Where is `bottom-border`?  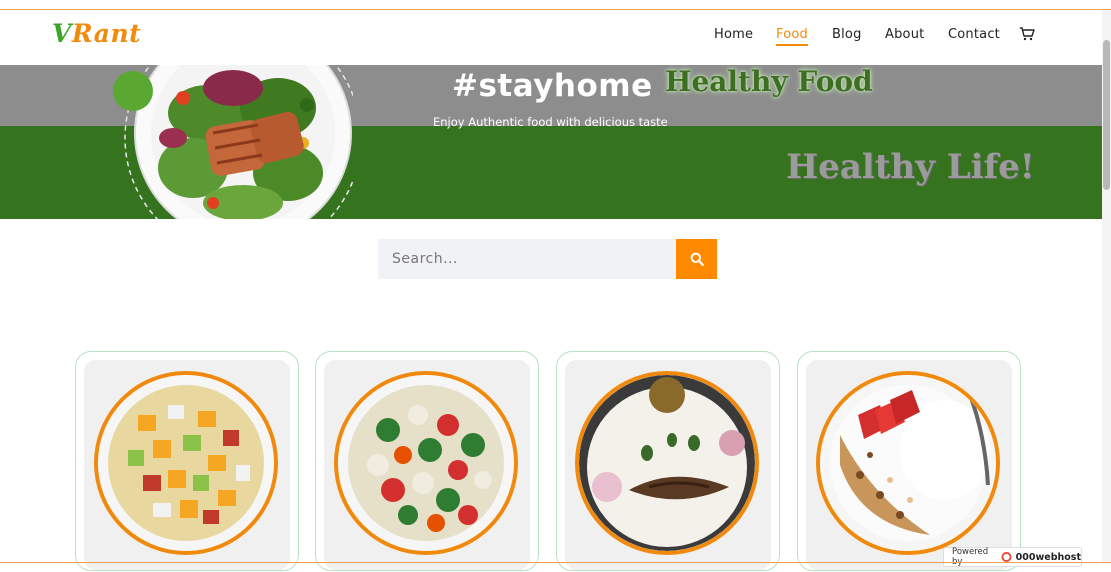
bottom-border is located at coordinates (555, 562).